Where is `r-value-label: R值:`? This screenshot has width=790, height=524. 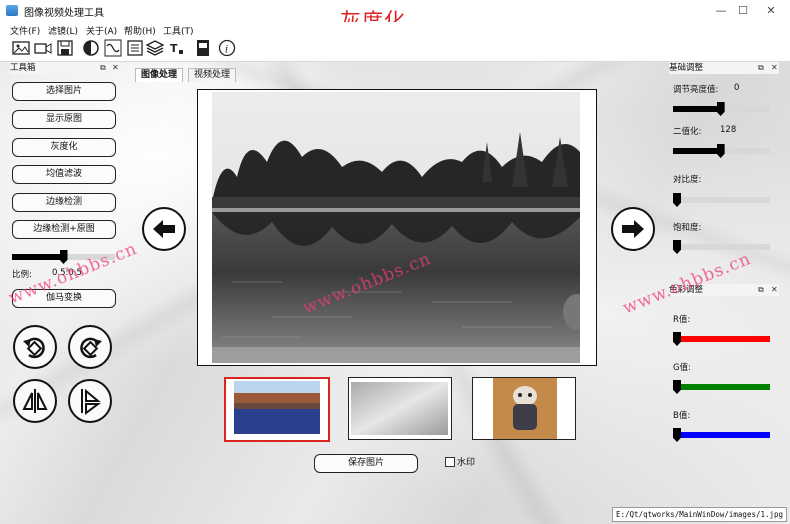
r-value-label: R值: is located at coordinates (682, 320).